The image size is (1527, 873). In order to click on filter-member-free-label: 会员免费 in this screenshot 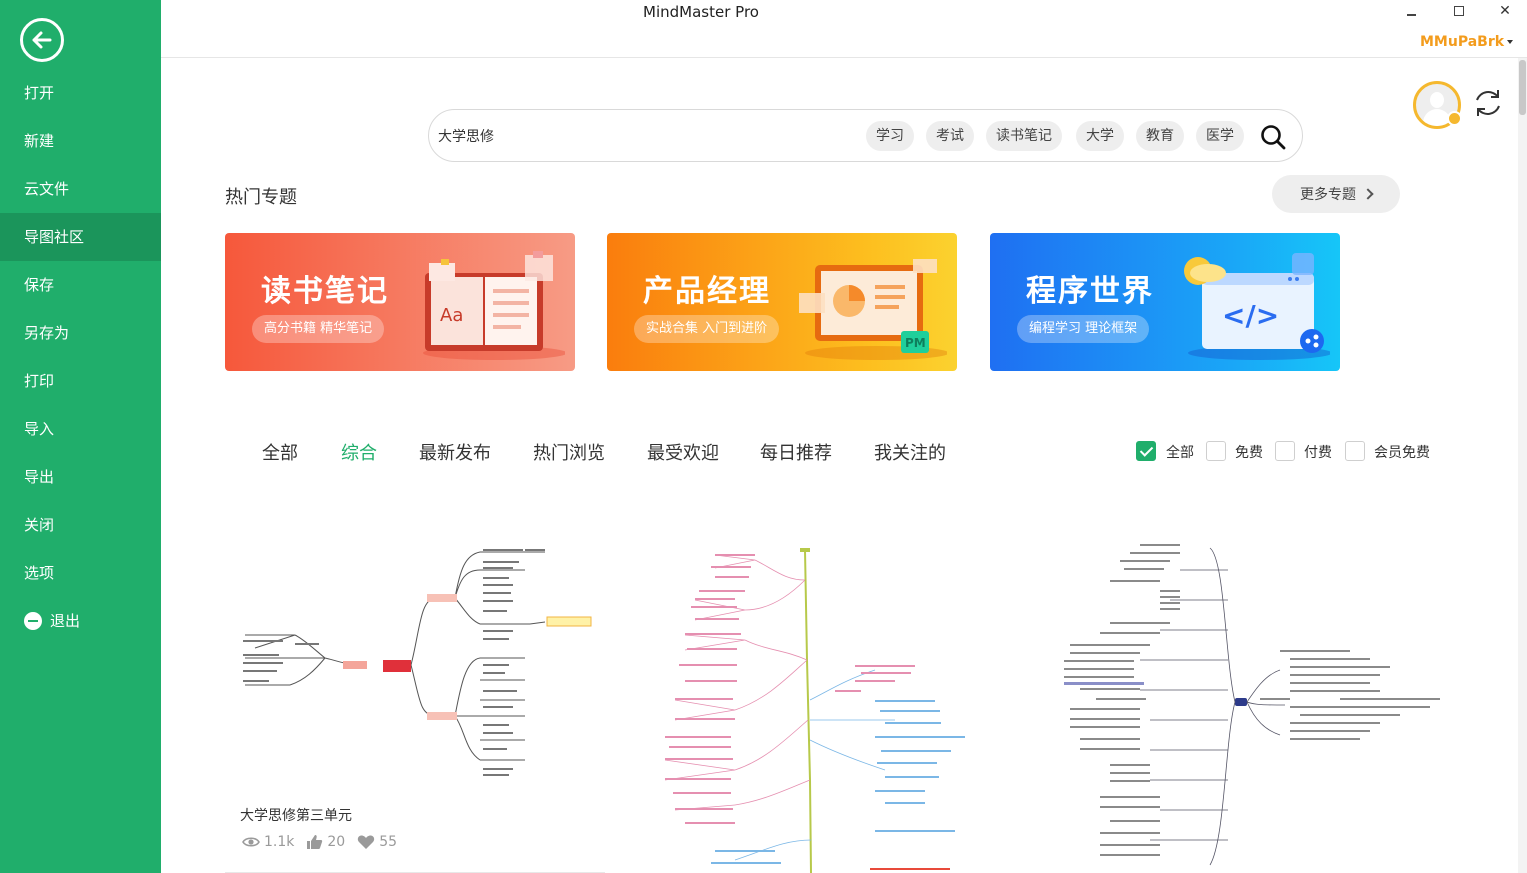, I will do `click(1402, 452)`.